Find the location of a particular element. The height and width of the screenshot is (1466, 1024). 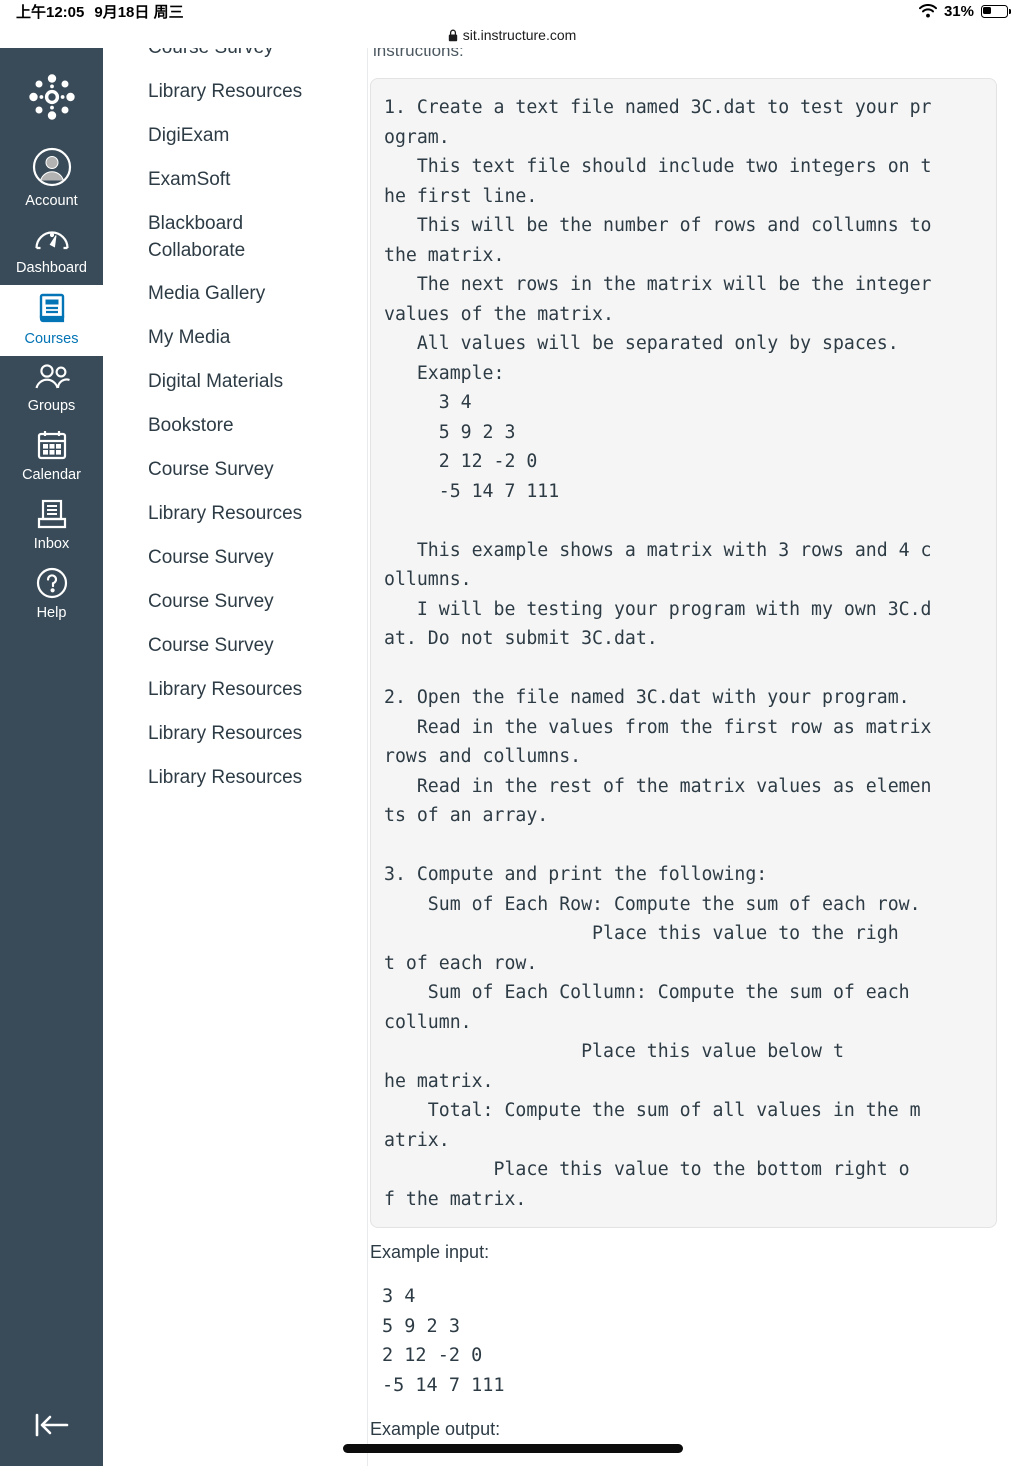

course-nav-item-course-survey-4: Course Survey is located at coordinates (257, 602).